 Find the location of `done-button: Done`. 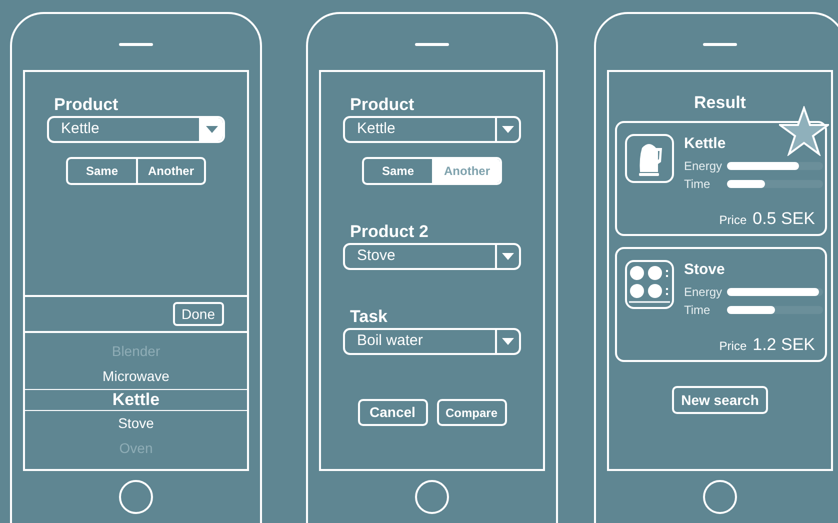

done-button: Done is located at coordinates (198, 314).